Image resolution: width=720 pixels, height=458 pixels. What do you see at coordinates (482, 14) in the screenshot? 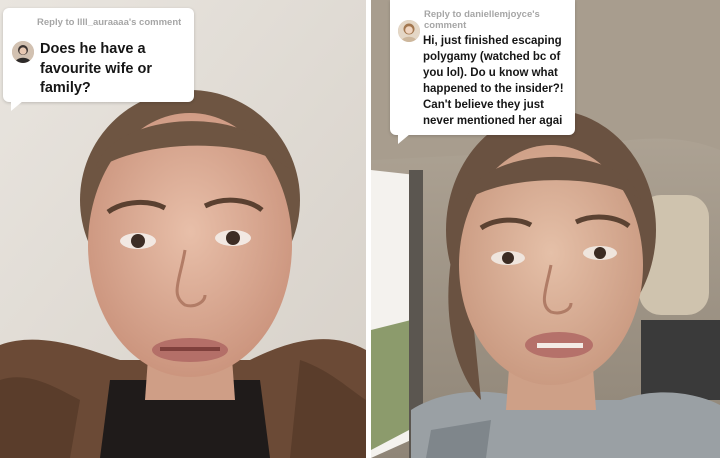
I see `reply-to-label-line: Reply to daniellemjoyce's` at bounding box center [482, 14].